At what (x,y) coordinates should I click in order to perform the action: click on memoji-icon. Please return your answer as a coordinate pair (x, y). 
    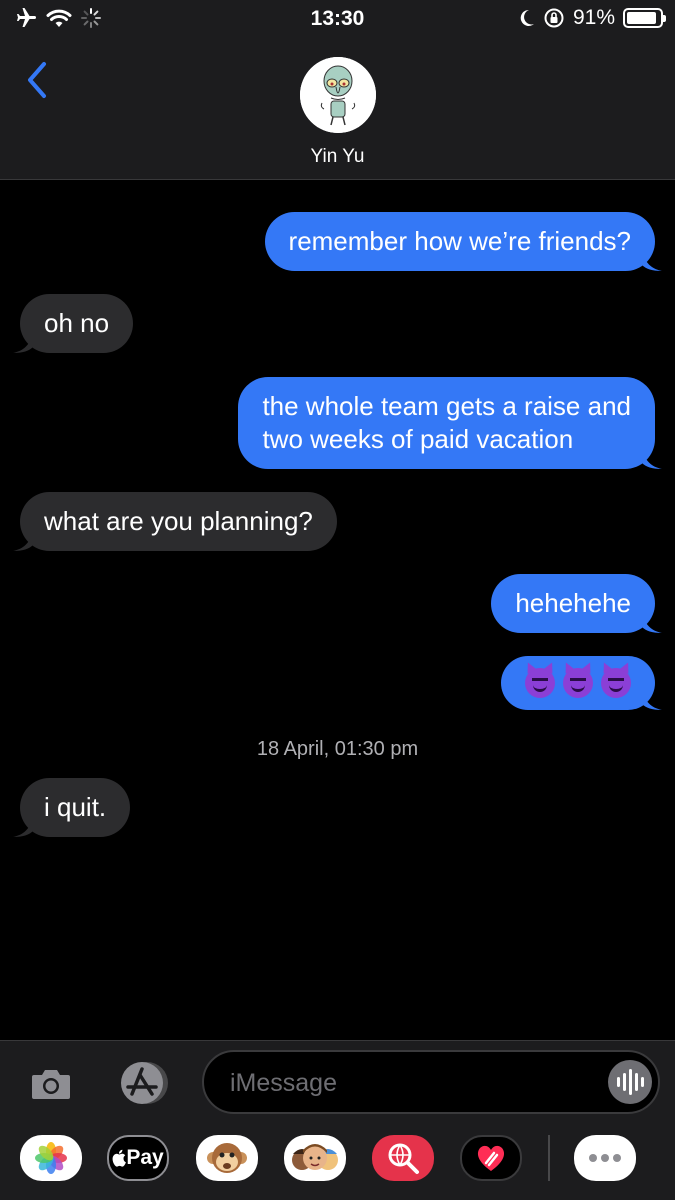
    Looking at the image, I should click on (315, 1158).